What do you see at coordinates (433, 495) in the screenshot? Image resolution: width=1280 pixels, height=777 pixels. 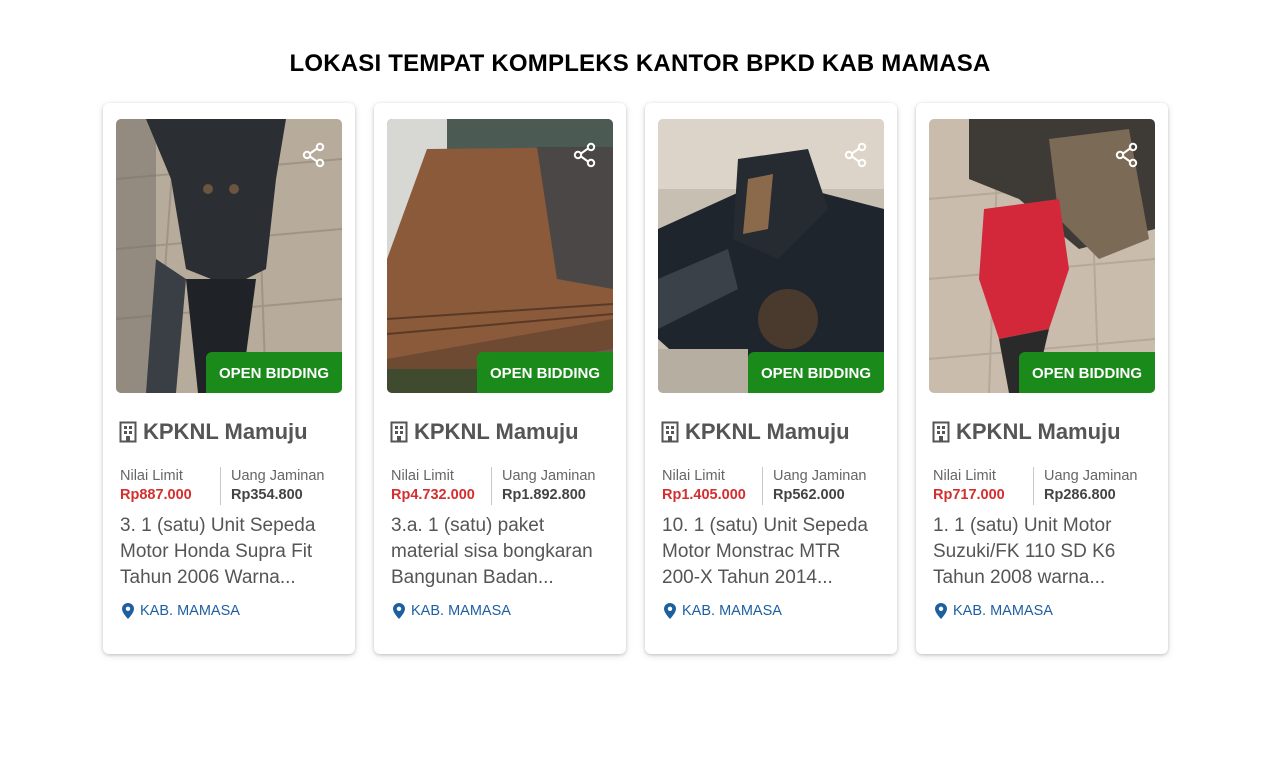 I see `limit-value: Rp4.732.000` at bounding box center [433, 495].